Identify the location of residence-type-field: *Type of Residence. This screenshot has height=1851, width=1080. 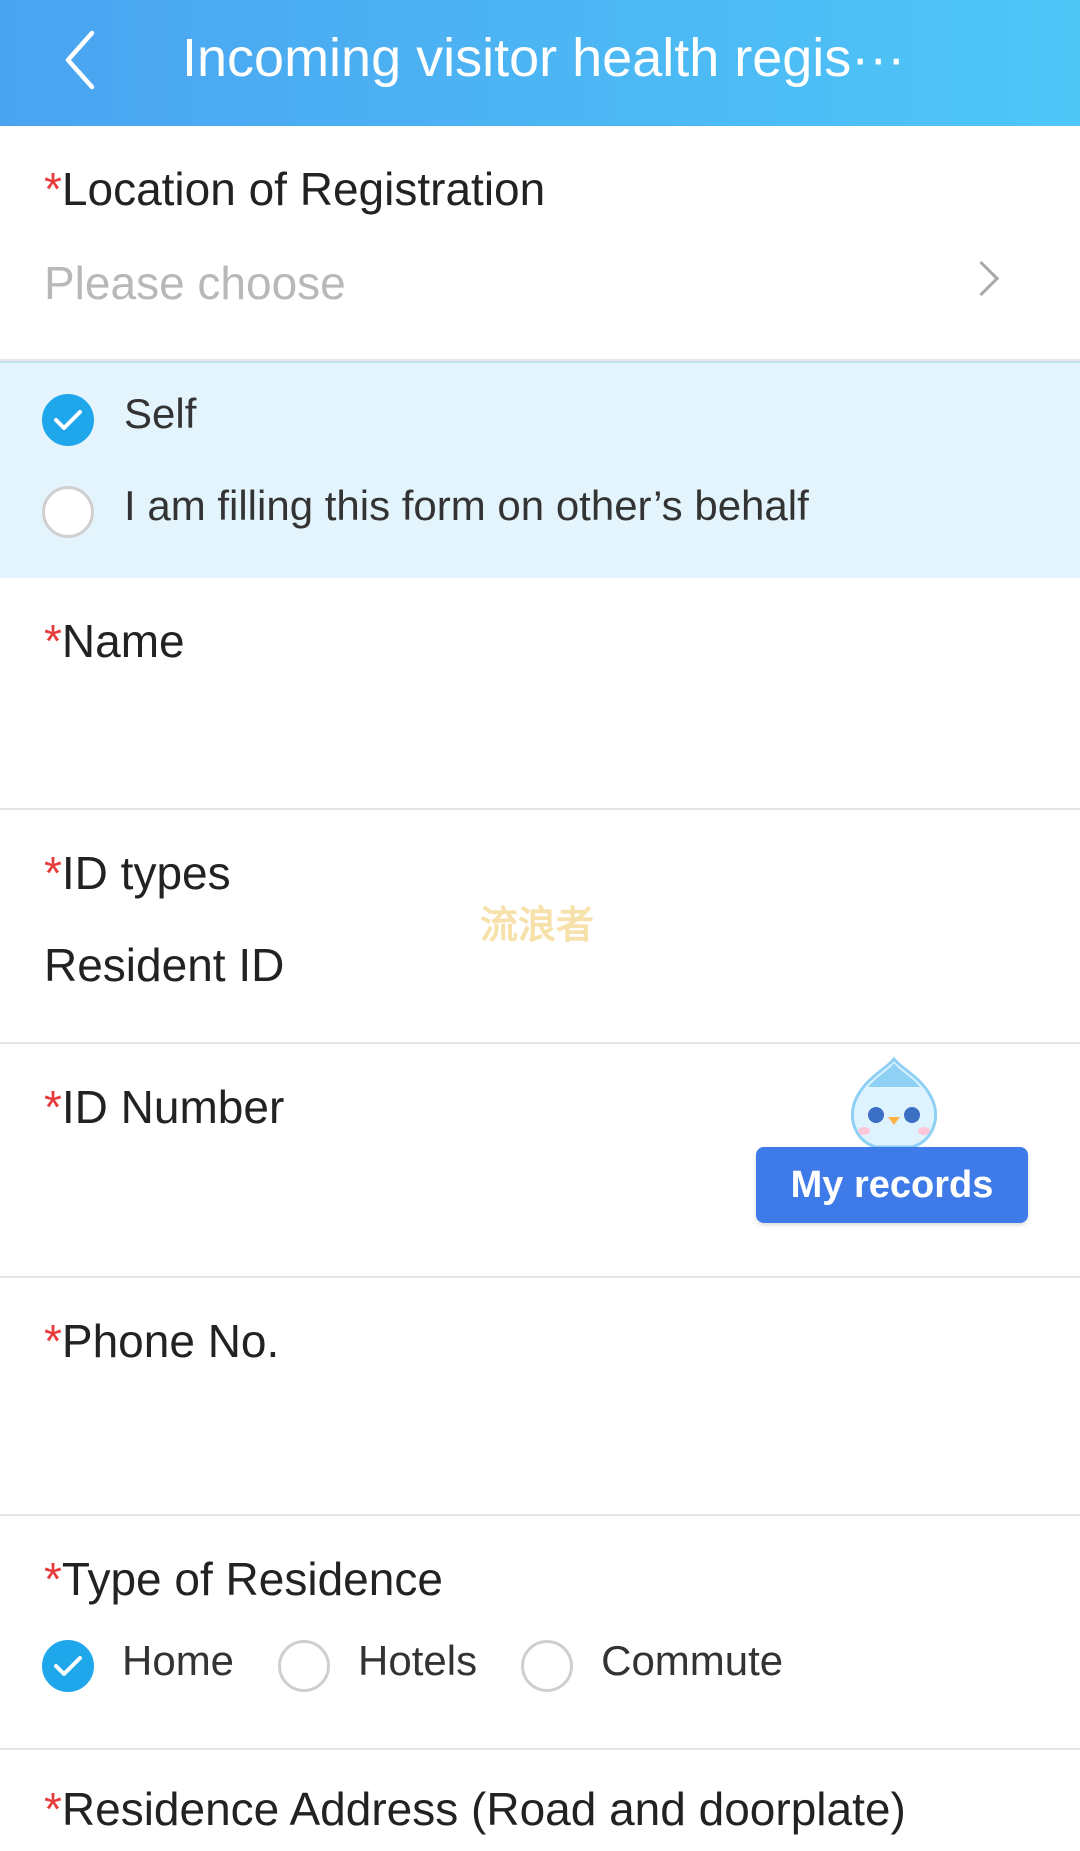
(540, 1633).